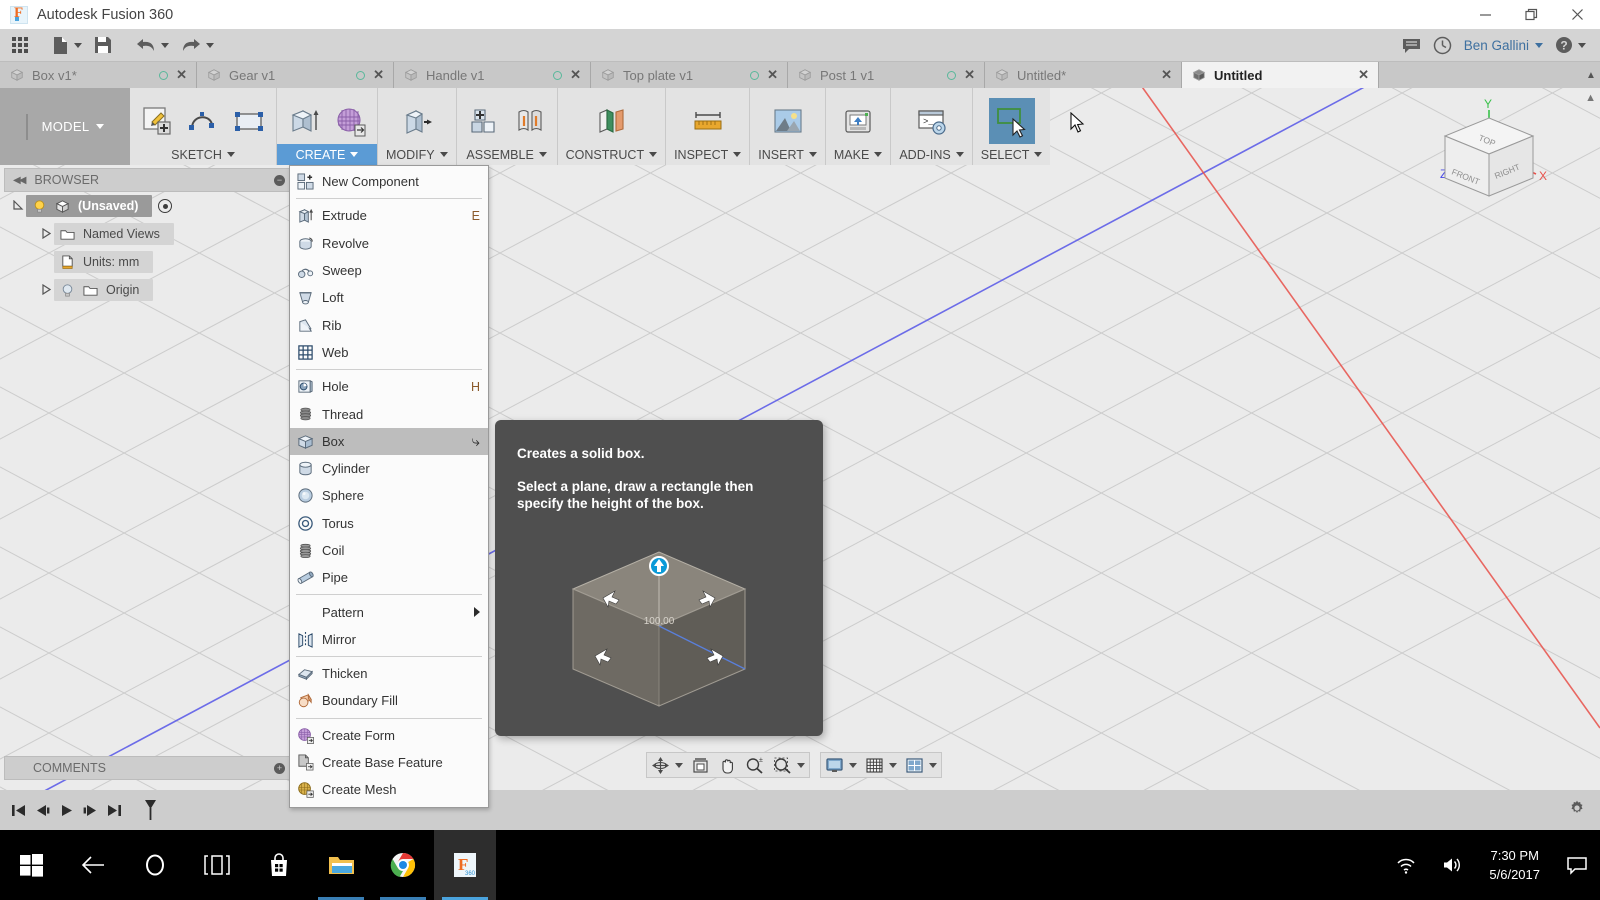 Image resolution: width=1600 pixels, height=900 pixels. What do you see at coordinates (350, 121) in the screenshot?
I see `create-form-button` at bounding box center [350, 121].